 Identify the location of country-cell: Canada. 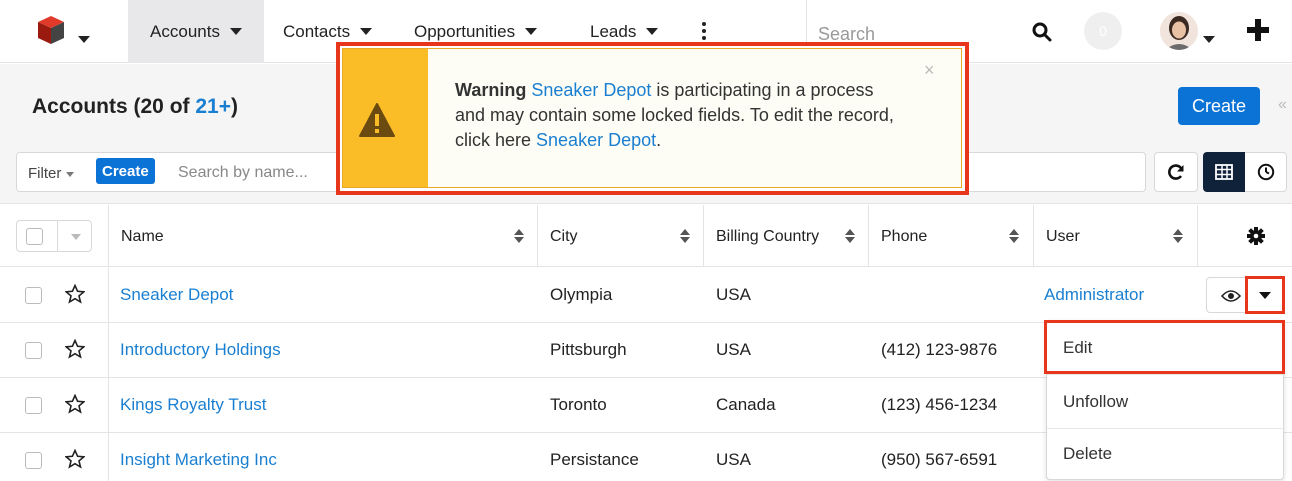
(746, 404).